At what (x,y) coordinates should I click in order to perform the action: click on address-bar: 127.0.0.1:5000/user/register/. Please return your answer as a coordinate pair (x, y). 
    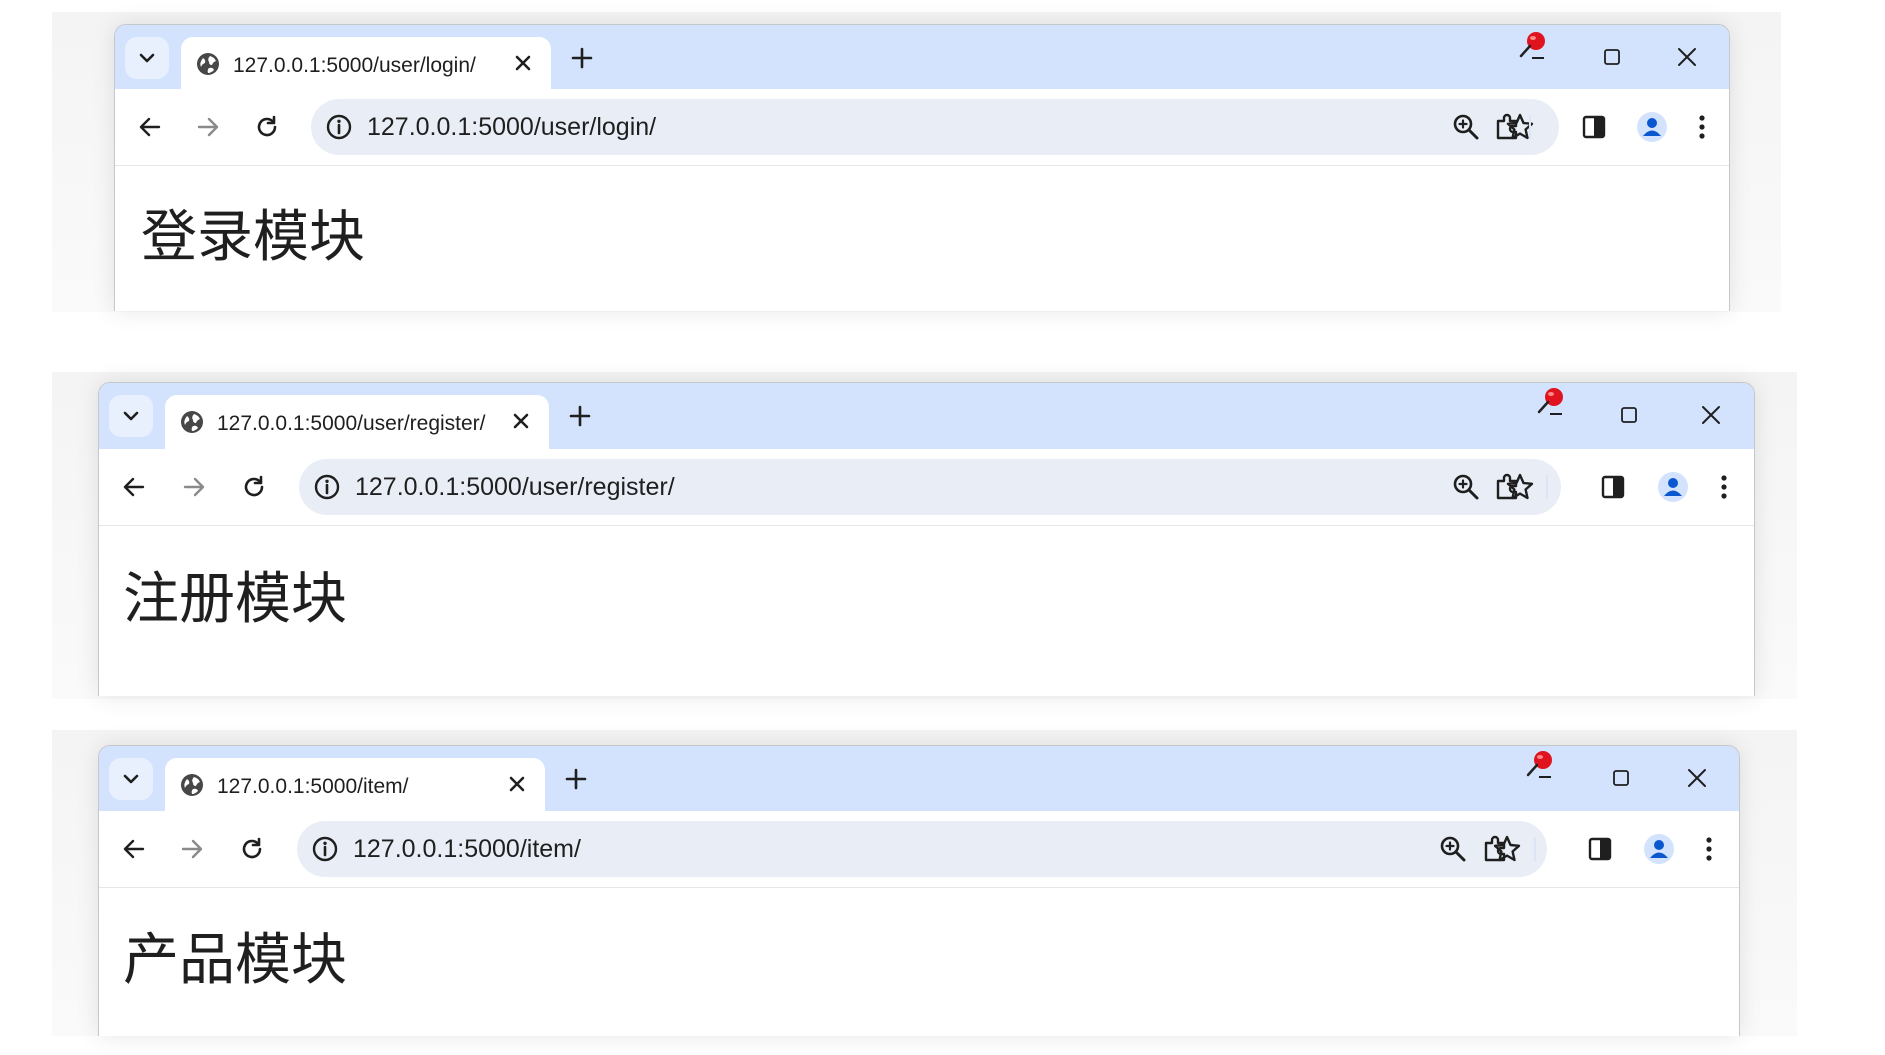
    Looking at the image, I should click on (930, 487).